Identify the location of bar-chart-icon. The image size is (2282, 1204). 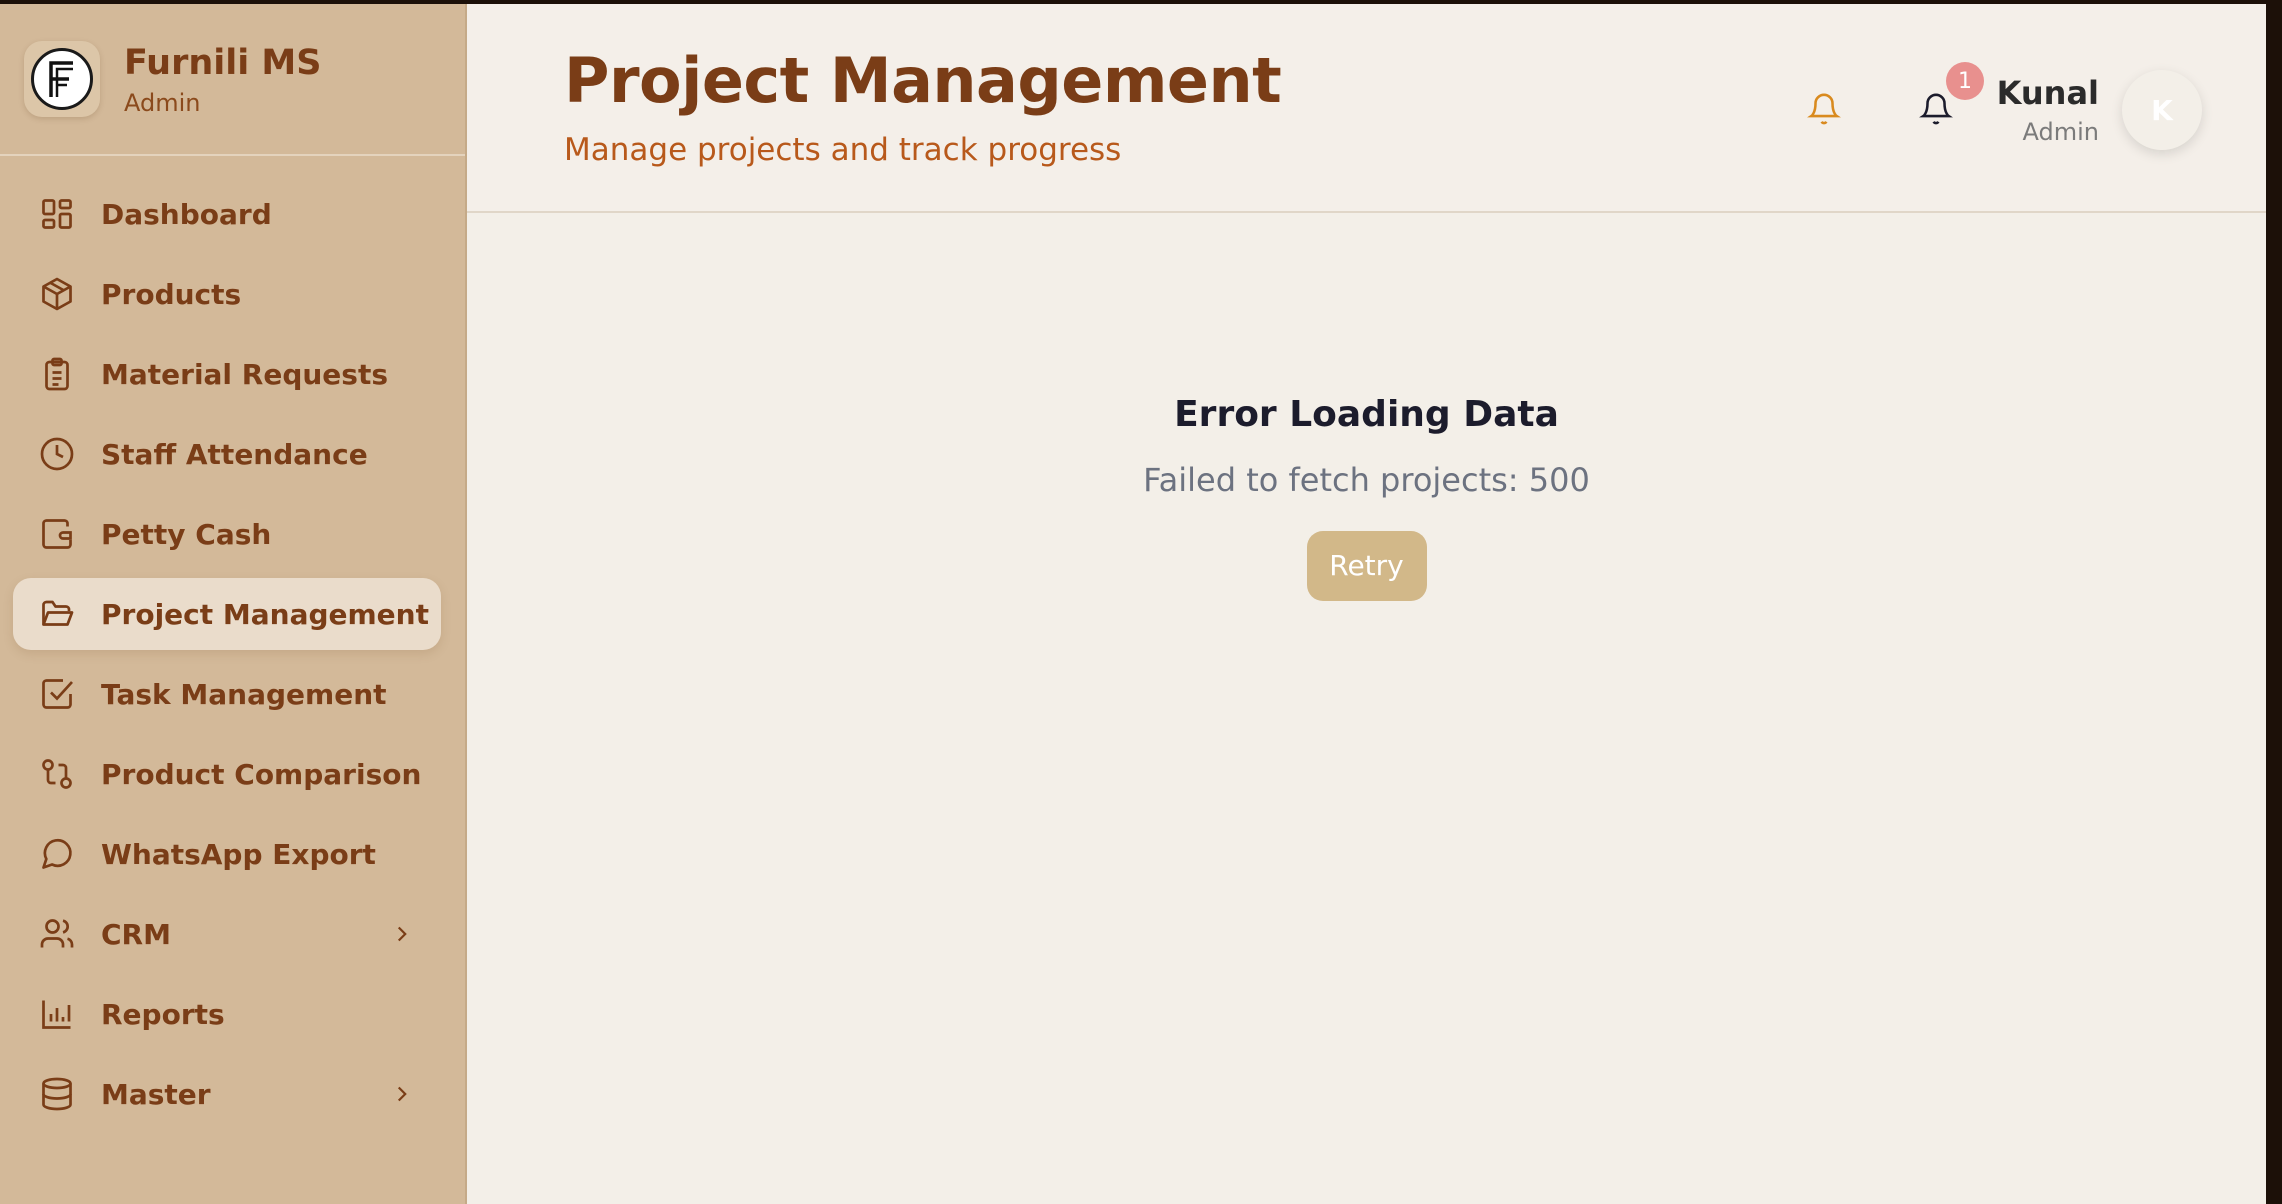
(57, 1014).